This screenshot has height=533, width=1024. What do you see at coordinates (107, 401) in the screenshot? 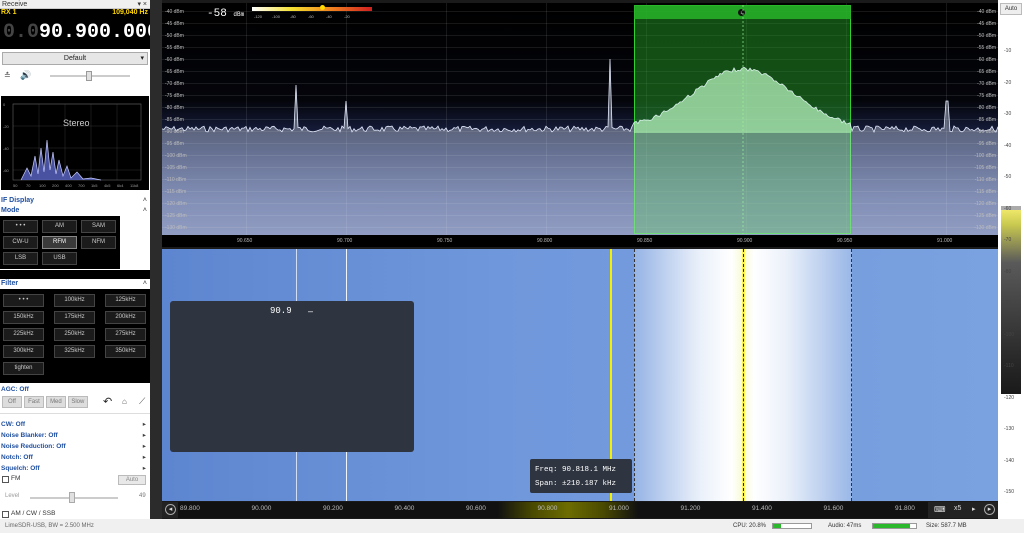
I see `undo-icon: ↶` at bounding box center [107, 401].